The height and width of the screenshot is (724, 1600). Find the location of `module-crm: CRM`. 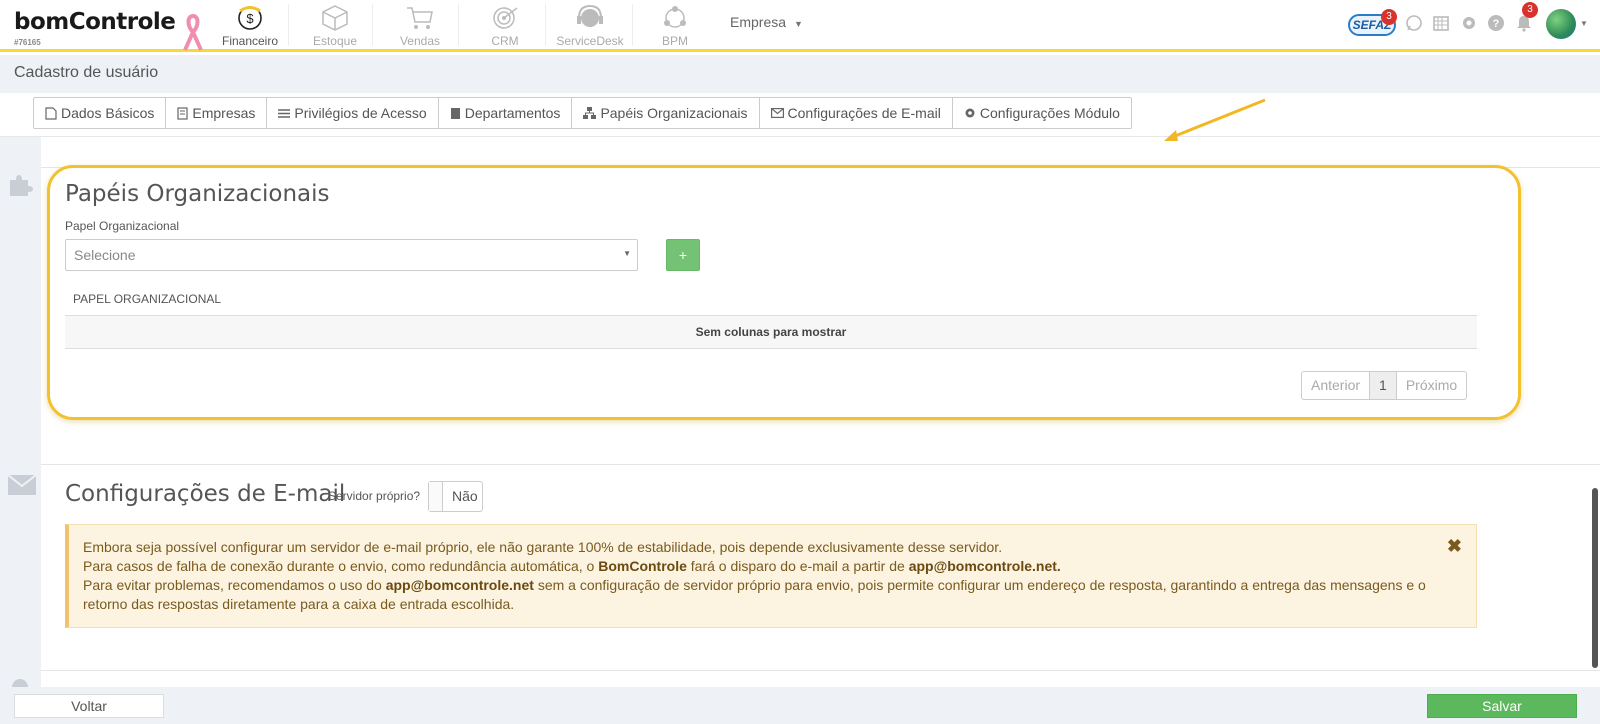

module-crm: CRM is located at coordinates (505, 26).